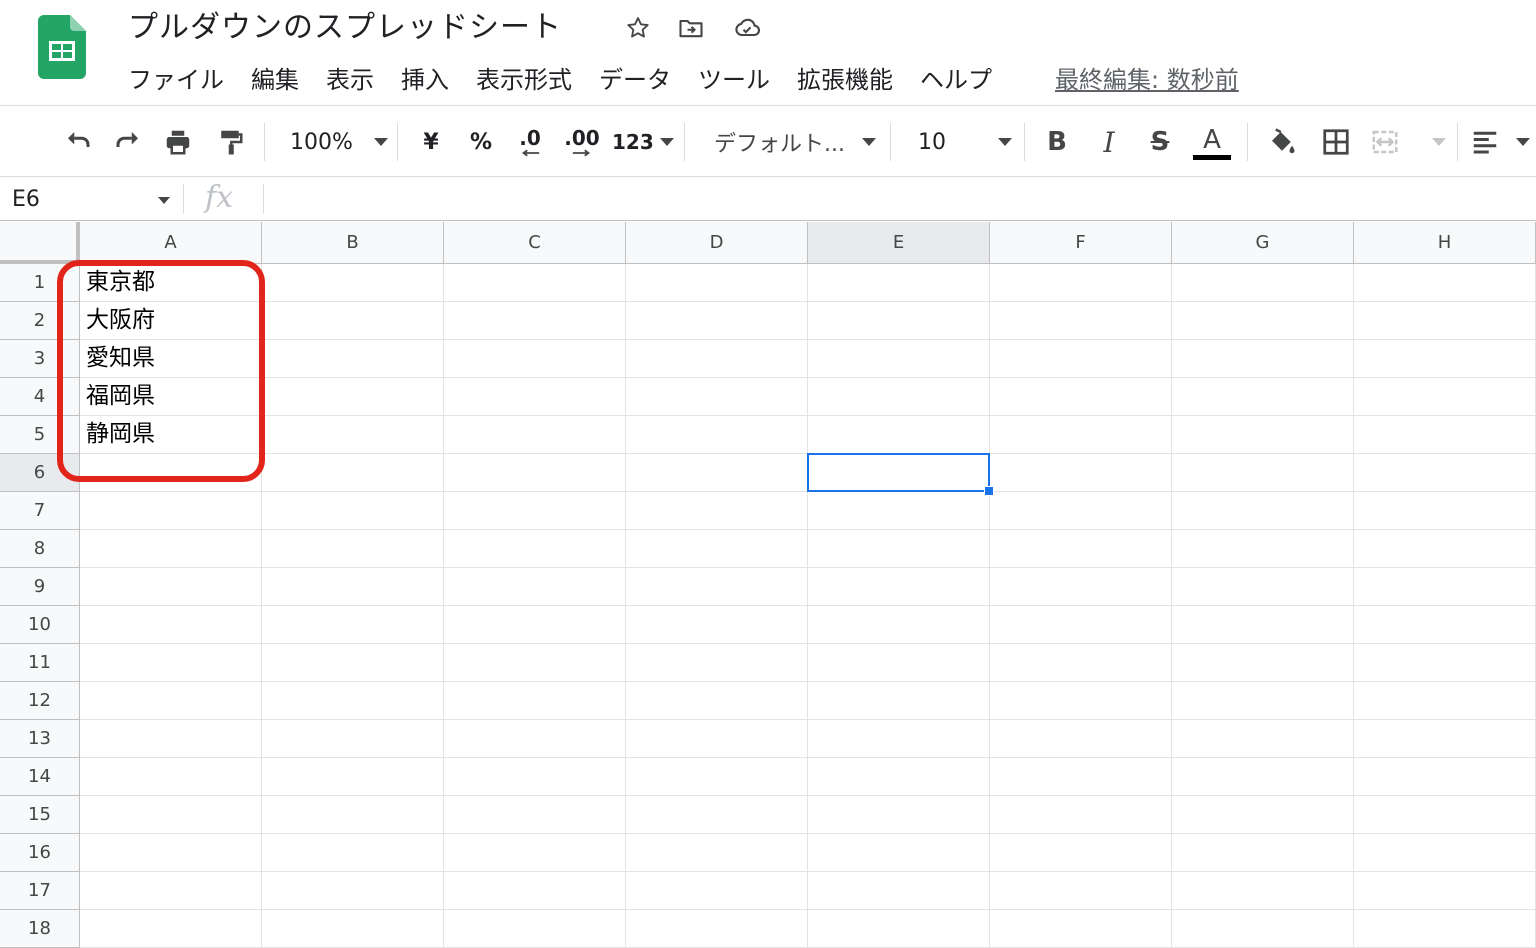 The width and height of the screenshot is (1536, 948). Describe the element at coordinates (535, 321) in the screenshot. I see `cell-c2` at that location.